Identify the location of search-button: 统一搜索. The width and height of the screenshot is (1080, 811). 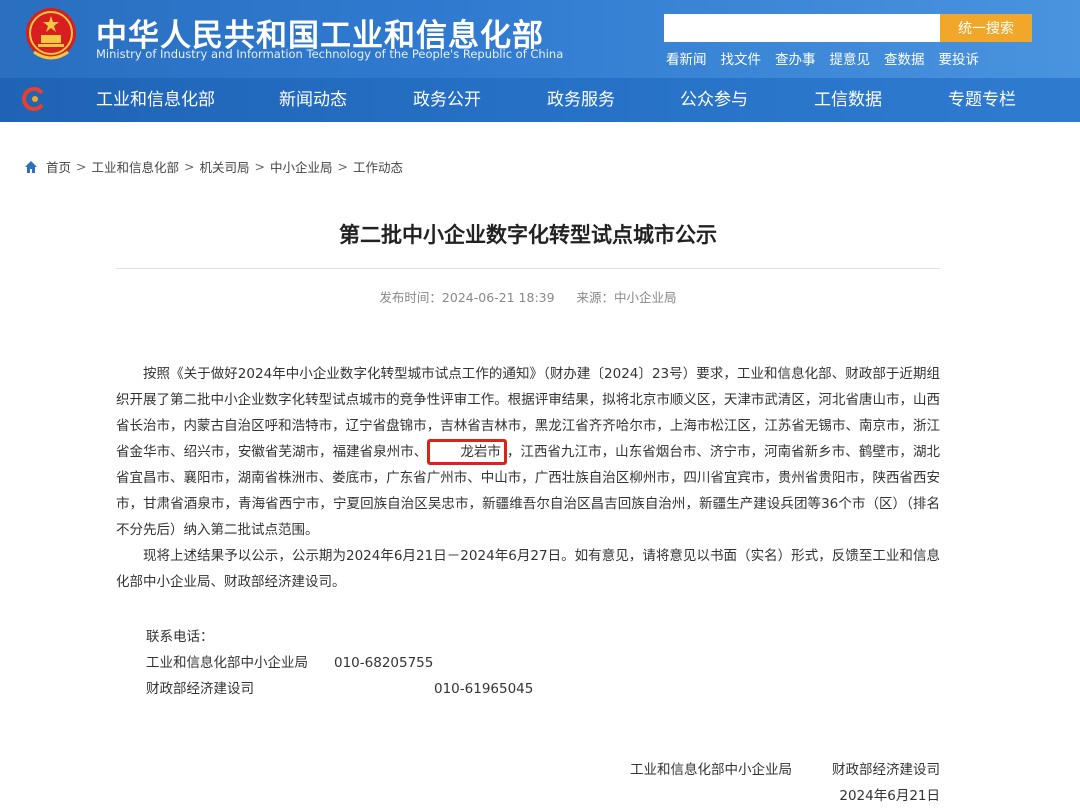
(986, 28).